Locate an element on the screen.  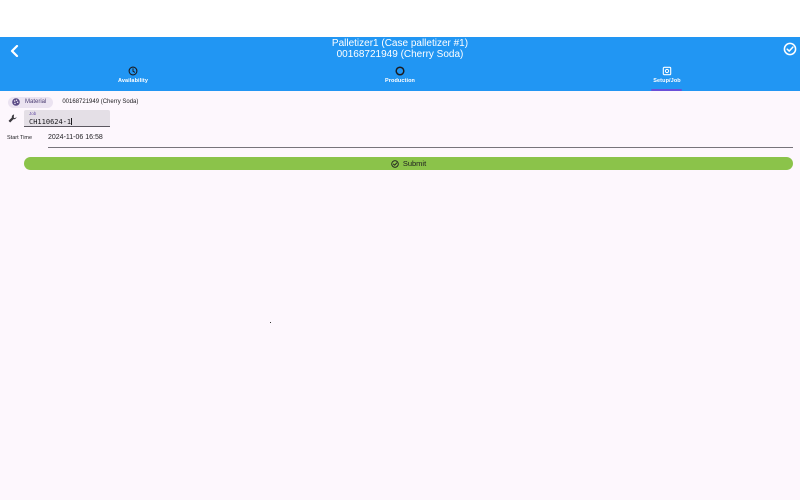
setup-icon is located at coordinates (667, 71).